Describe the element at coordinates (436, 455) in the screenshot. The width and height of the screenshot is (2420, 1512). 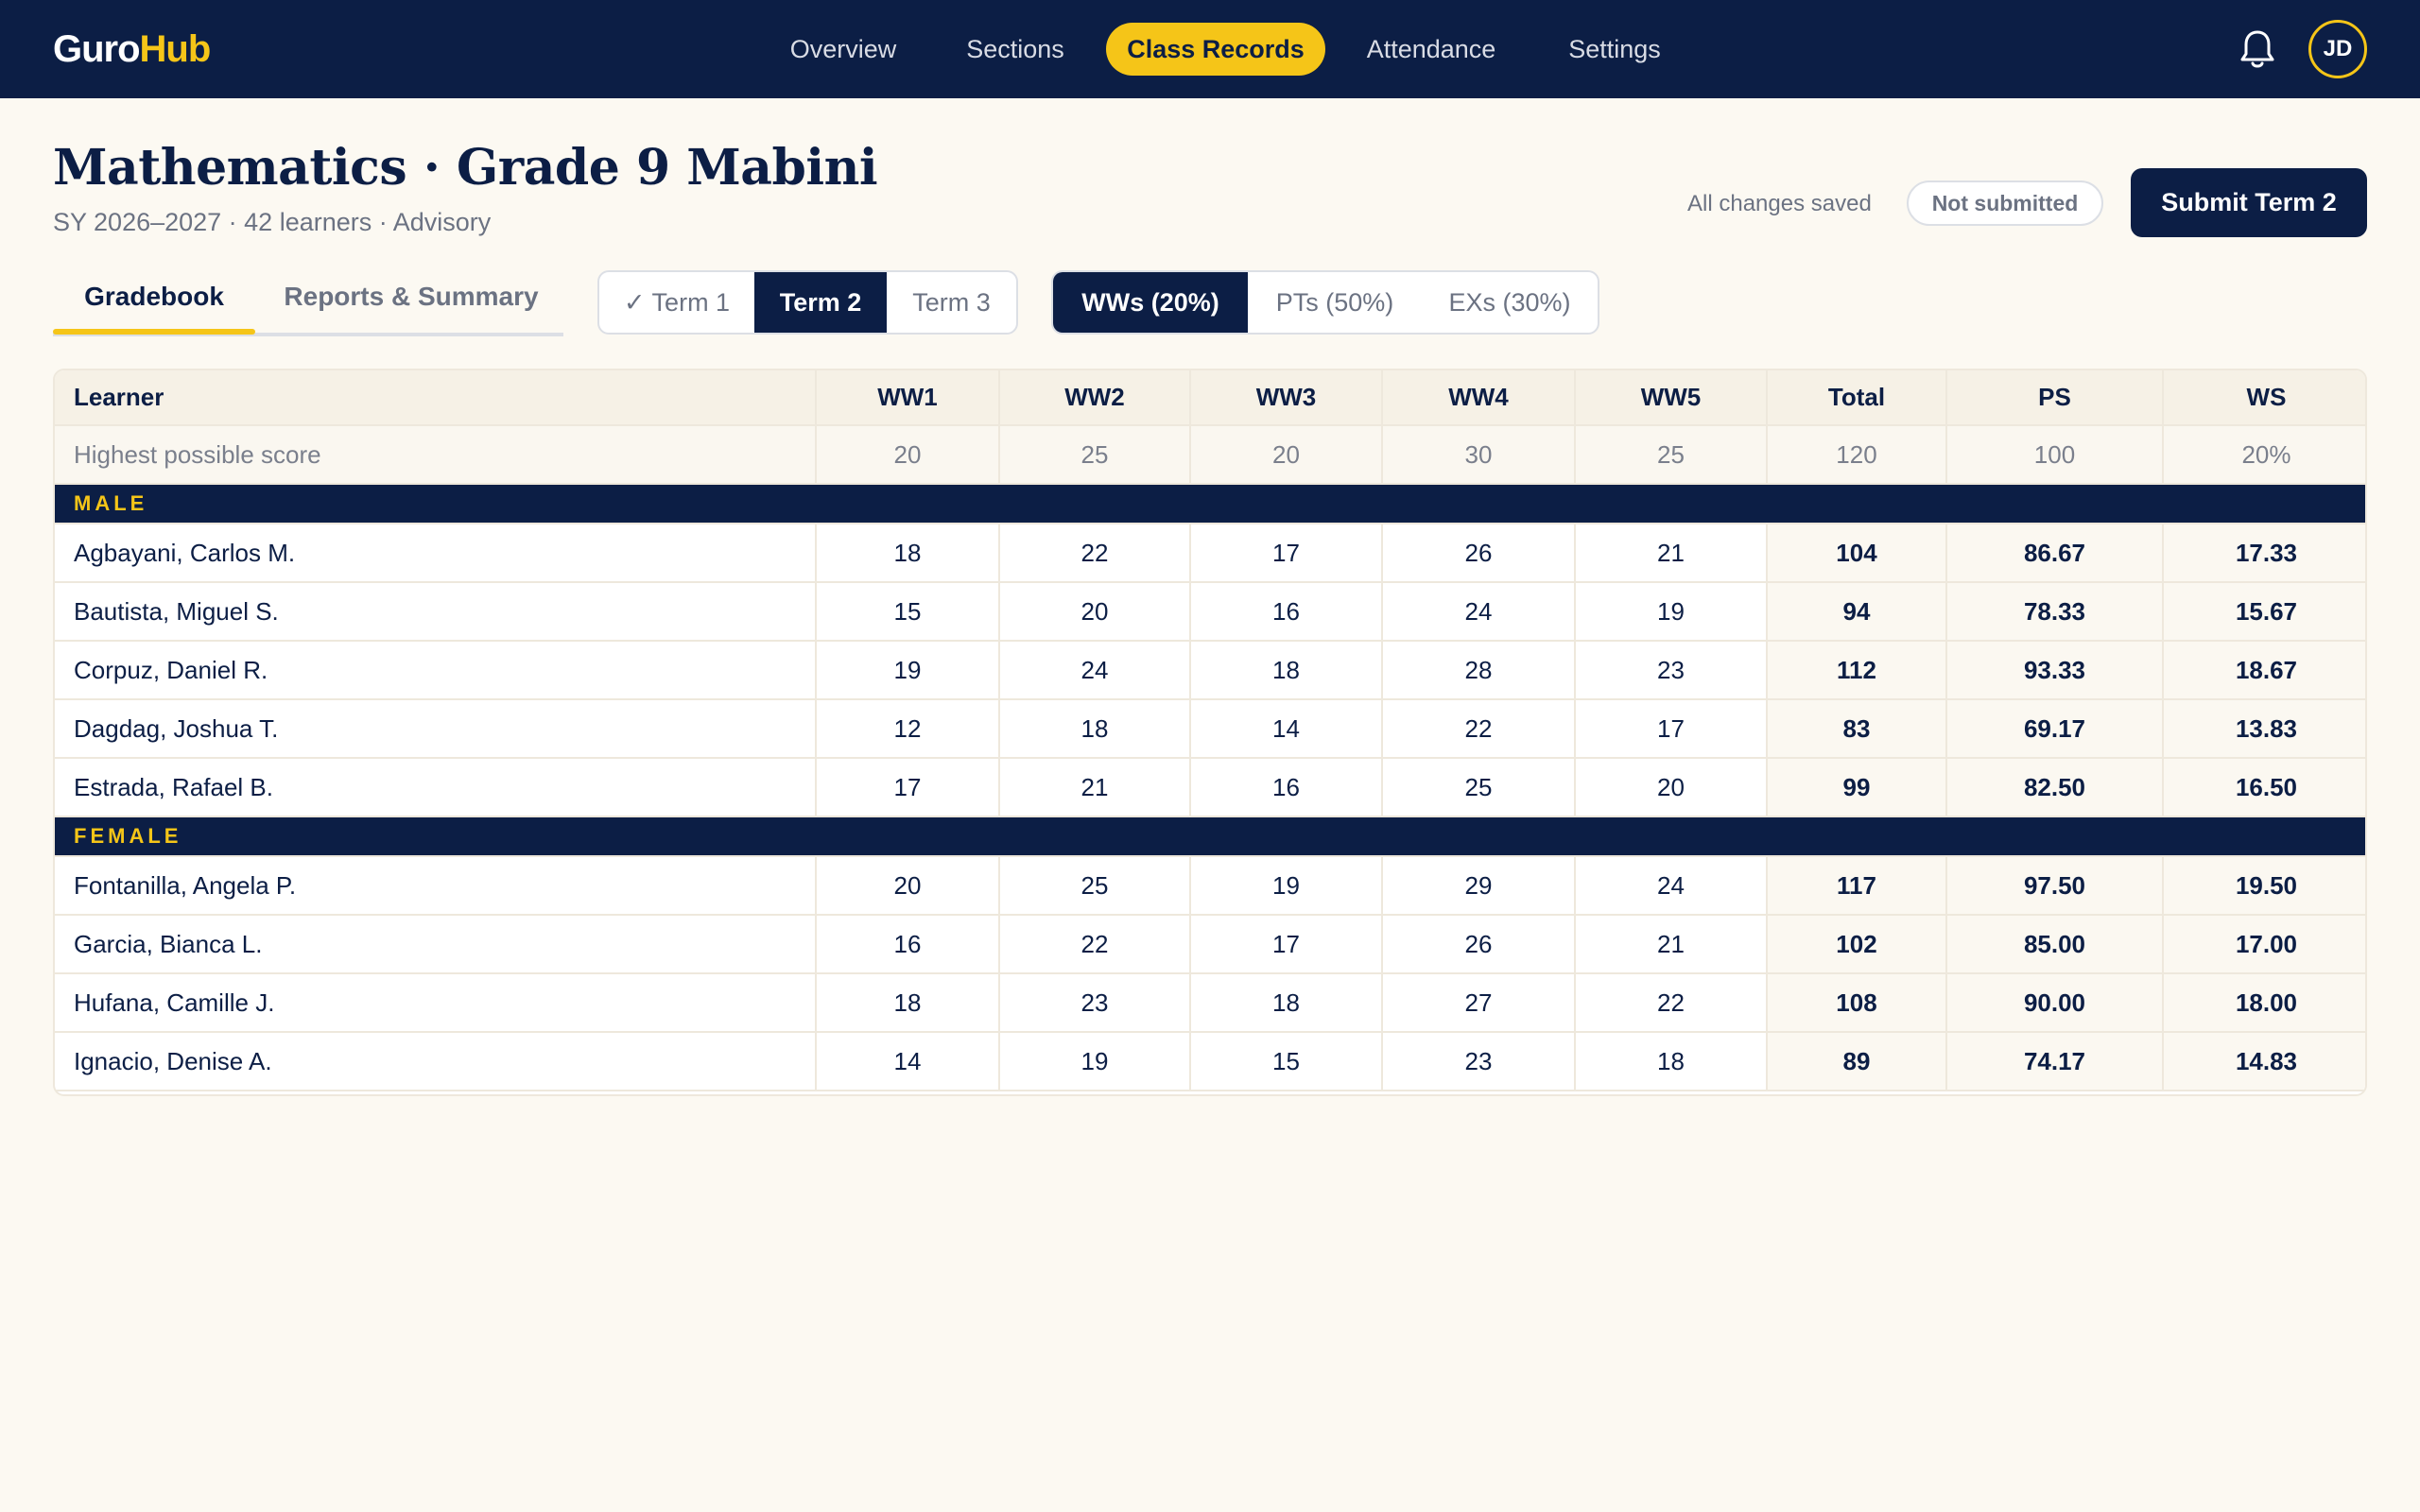
I see `hps-label: Highest possible score` at that location.